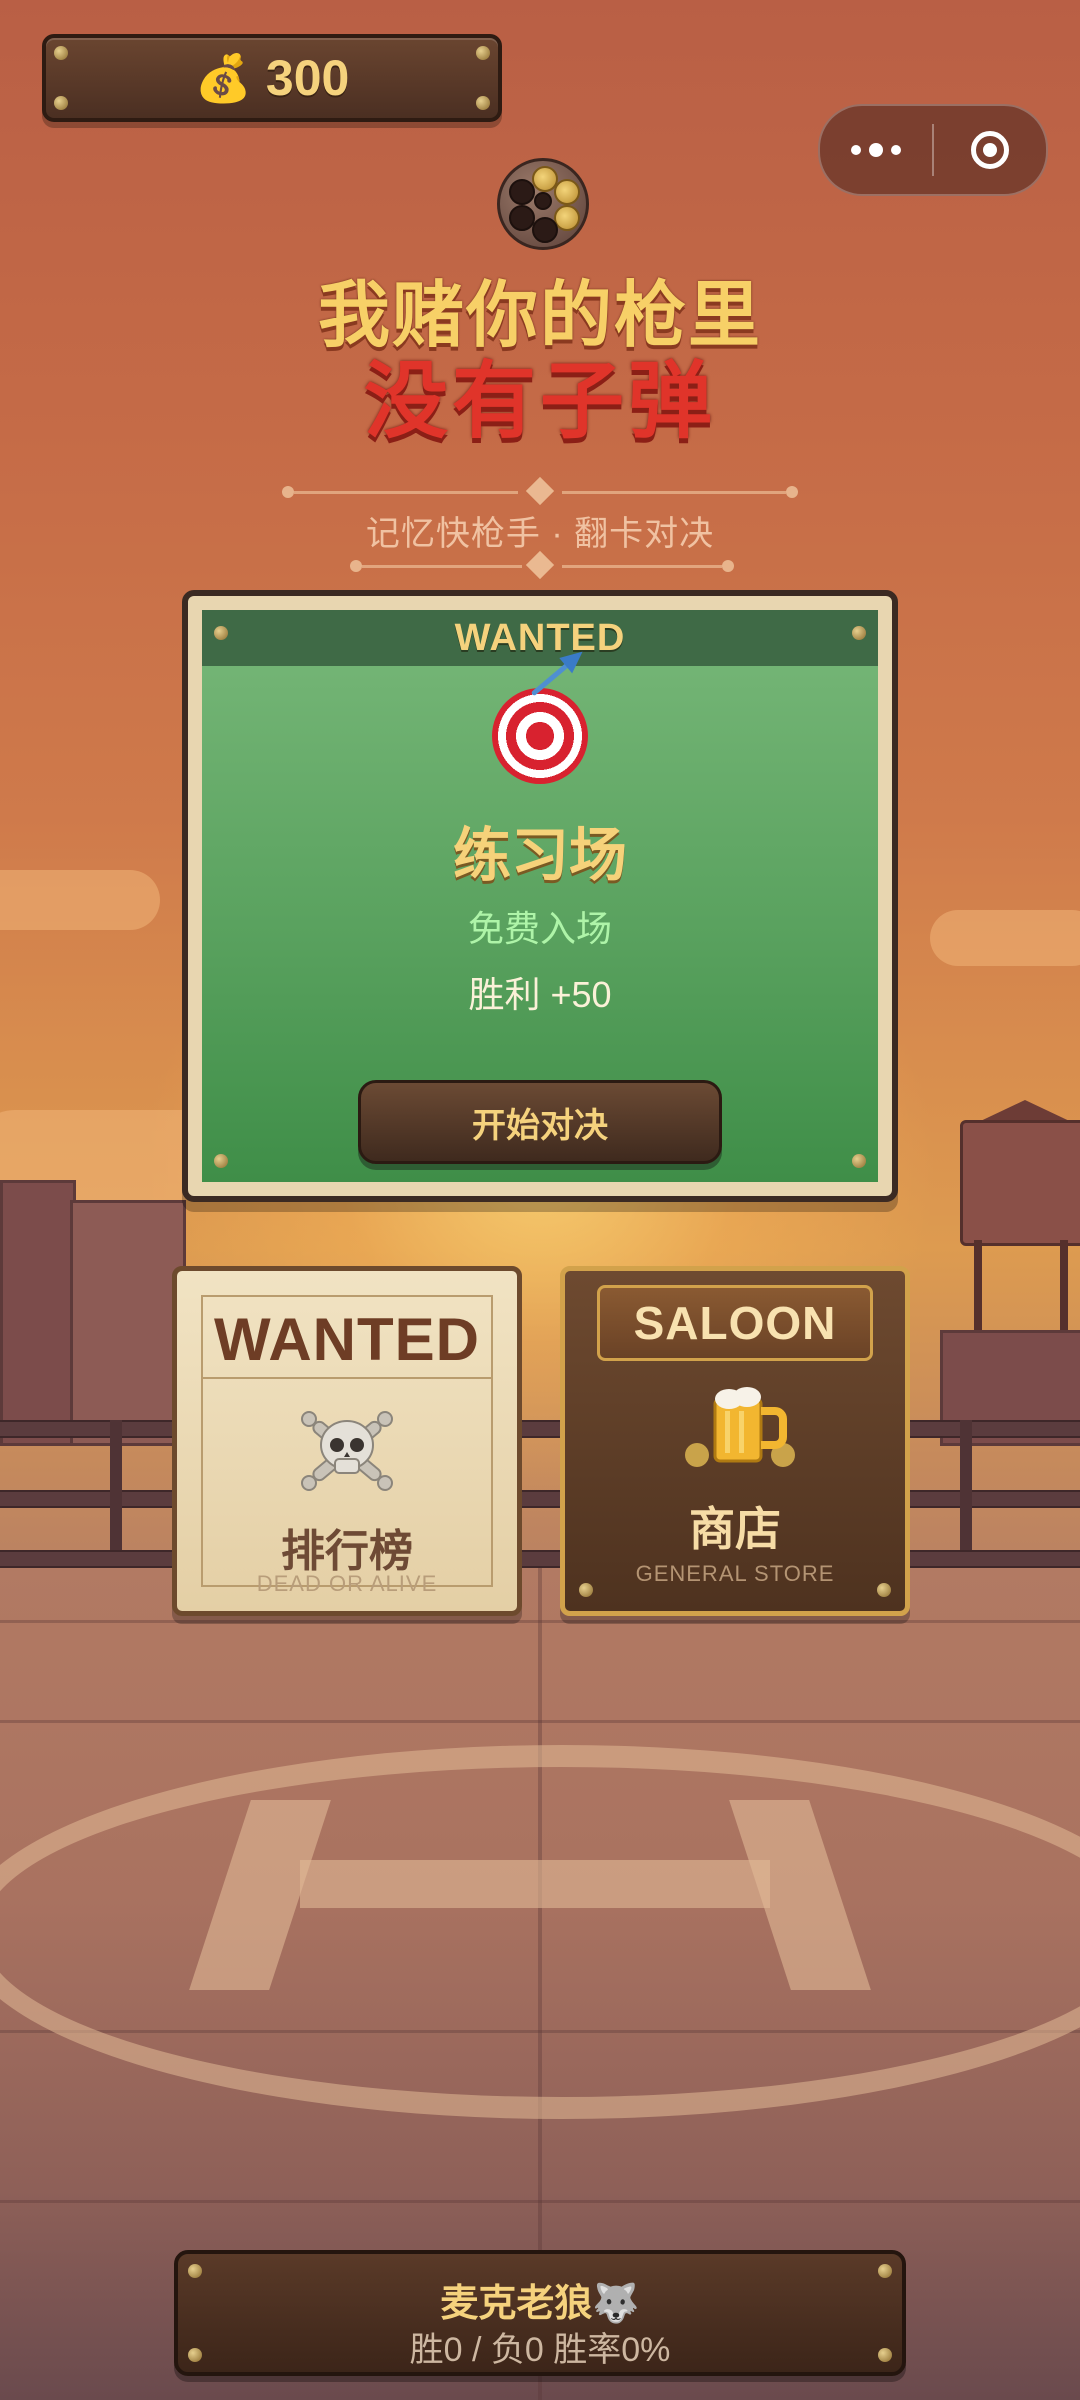 The height and width of the screenshot is (2400, 1080). I want to click on practice-reward: 胜利 +50, so click(540, 994).